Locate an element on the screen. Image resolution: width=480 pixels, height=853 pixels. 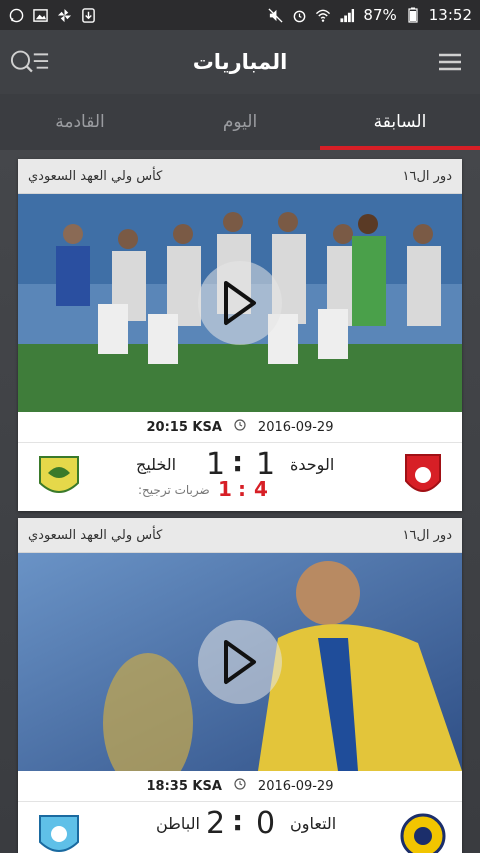
page-title: المباريات is located at coordinates (240, 62).